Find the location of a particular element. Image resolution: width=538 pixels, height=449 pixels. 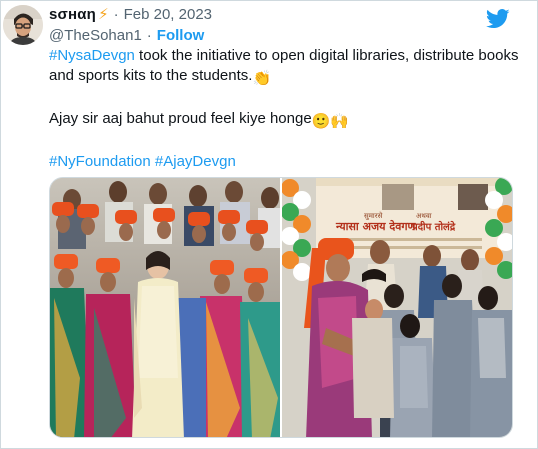

handle-row: @TheSohan1 · Follow is located at coordinates (273, 36).